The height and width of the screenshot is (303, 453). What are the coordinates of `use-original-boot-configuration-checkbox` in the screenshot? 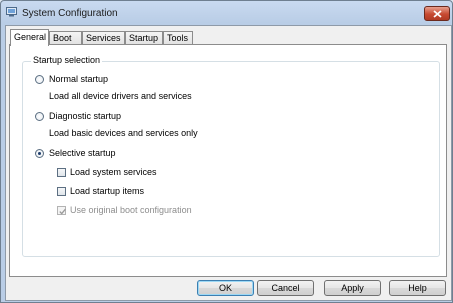 It's located at (61, 210).